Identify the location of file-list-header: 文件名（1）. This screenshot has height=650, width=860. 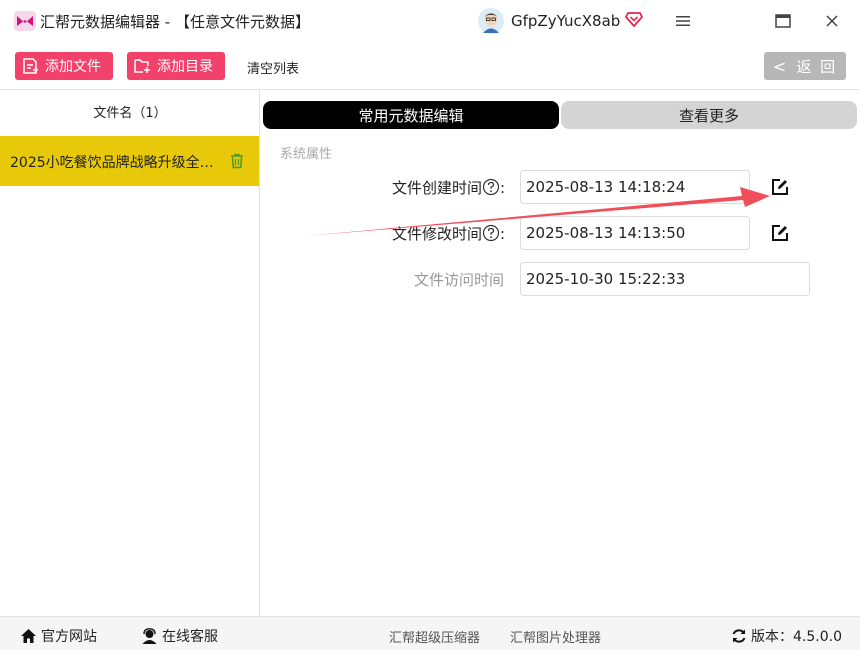
(130, 113).